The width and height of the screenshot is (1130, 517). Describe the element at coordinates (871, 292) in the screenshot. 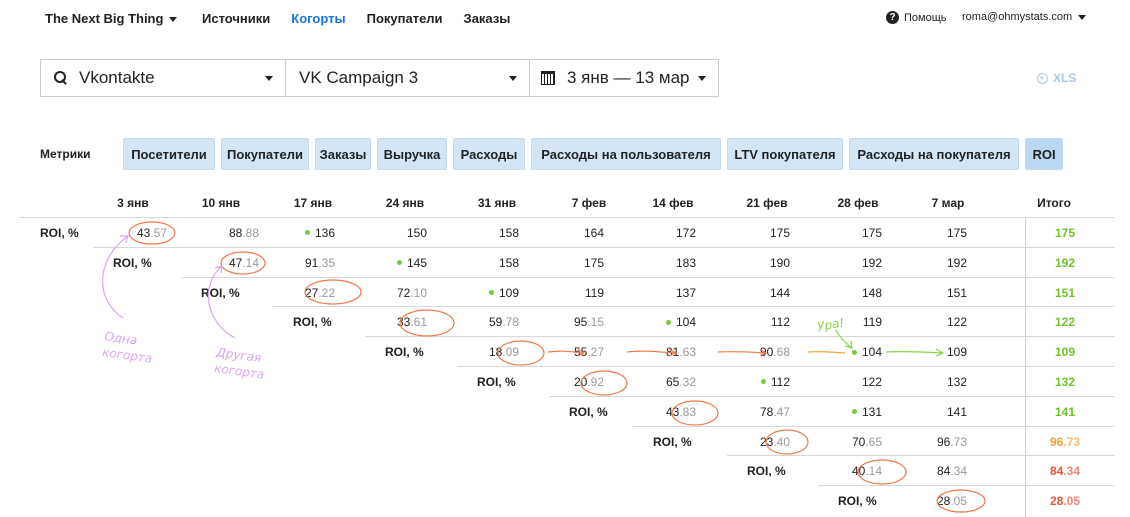

I see `cell-integer: 148` at that location.